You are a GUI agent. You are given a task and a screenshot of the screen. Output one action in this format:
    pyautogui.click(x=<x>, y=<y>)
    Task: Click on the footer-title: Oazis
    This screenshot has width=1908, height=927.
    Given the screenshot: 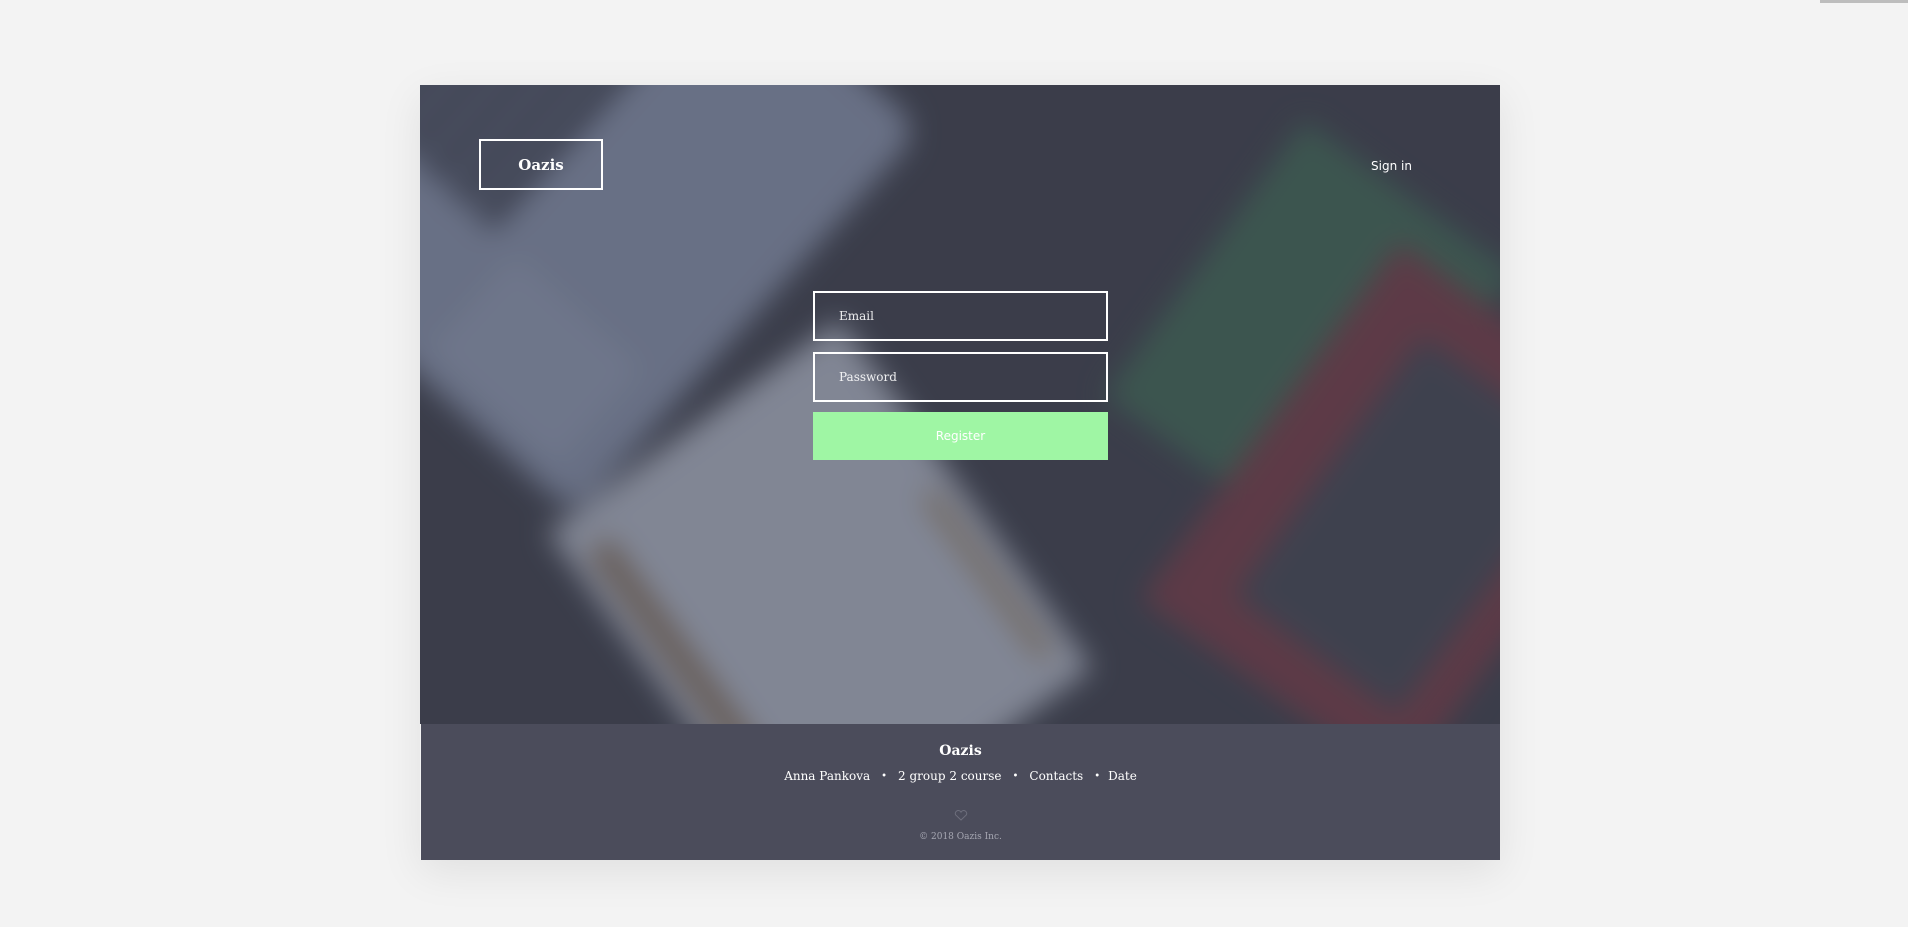 What is the action you would take?
    pyautogui.click(x=960, y=751)
    